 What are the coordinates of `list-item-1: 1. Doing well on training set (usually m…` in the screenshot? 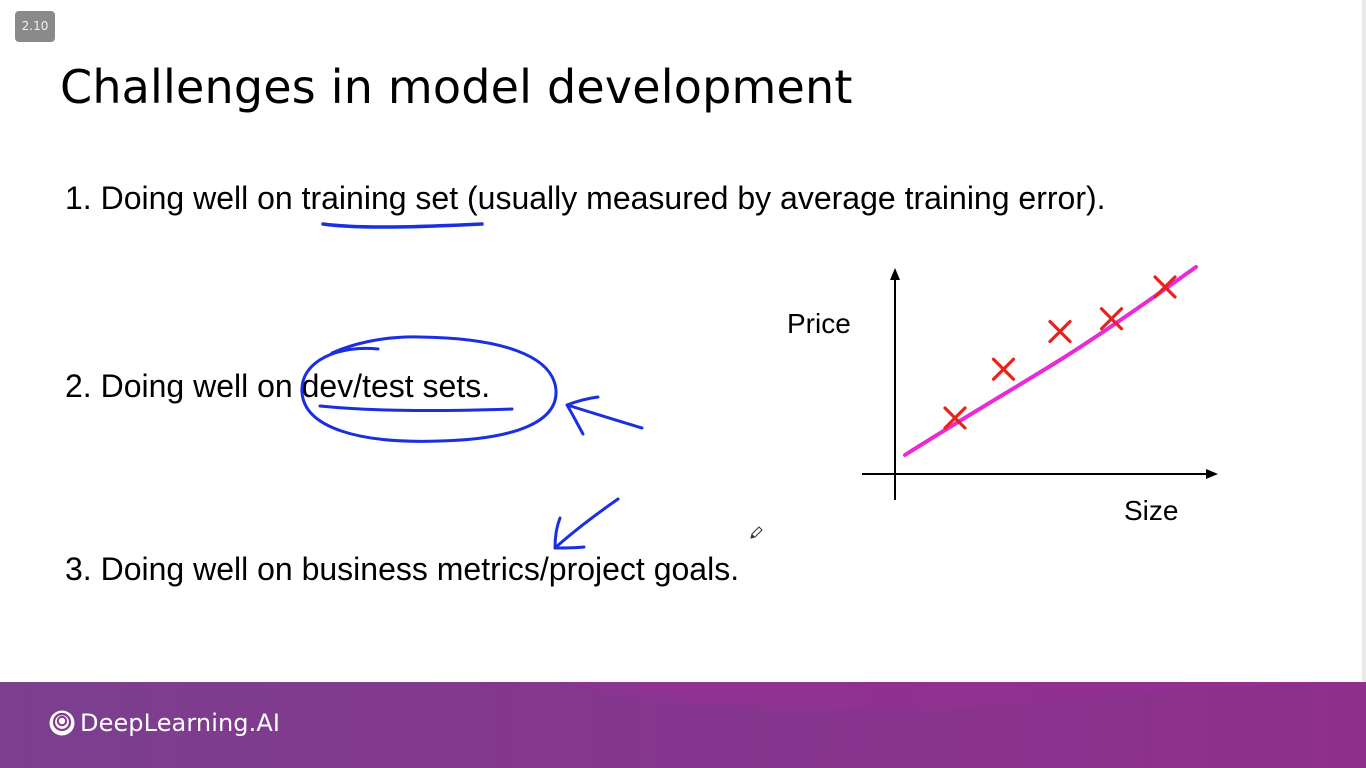 It's located at (585, 198).